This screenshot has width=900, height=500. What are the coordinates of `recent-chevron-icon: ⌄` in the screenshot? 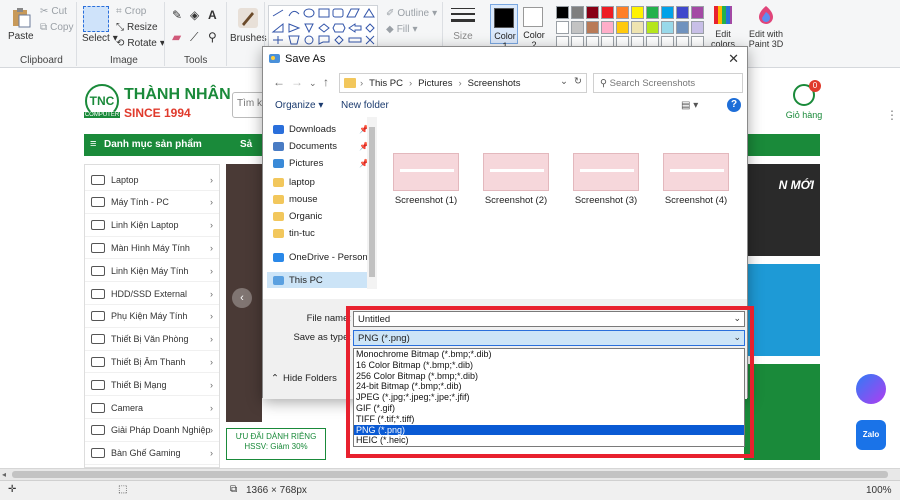 It's located at (313, 83).